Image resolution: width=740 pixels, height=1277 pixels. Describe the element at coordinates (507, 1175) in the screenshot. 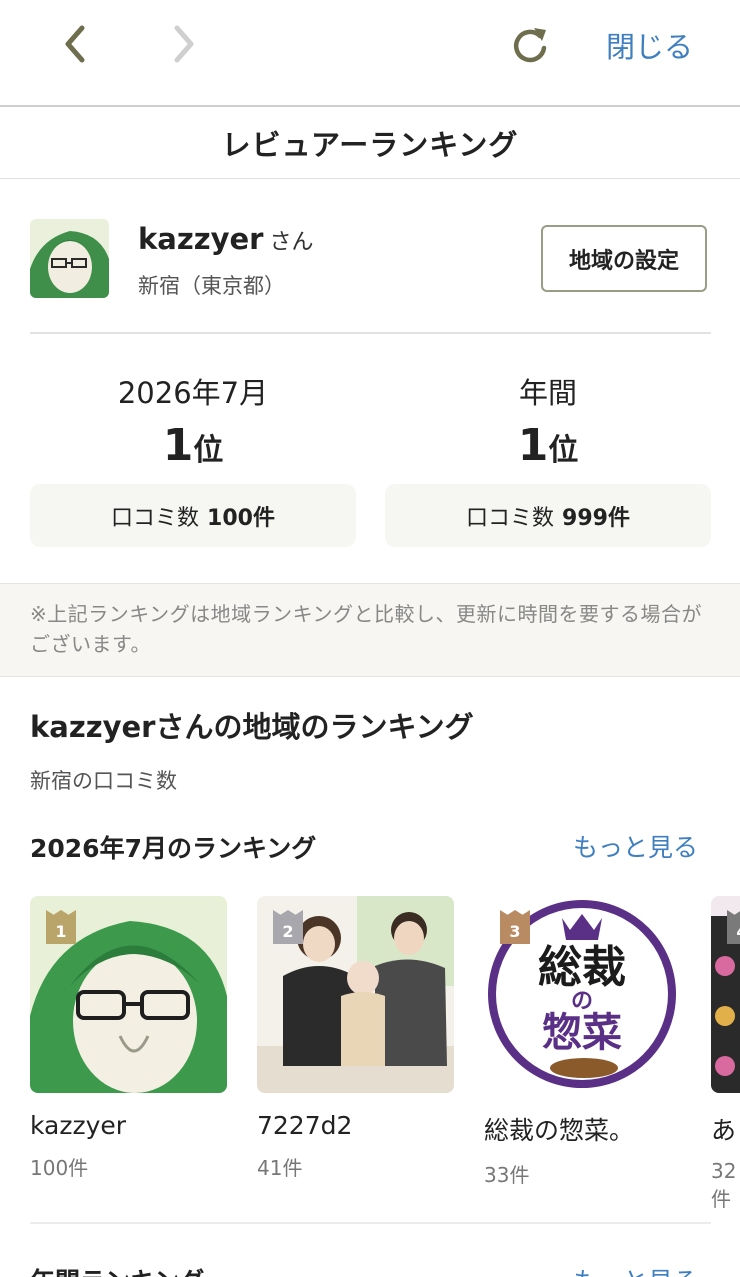

I see `card-count: 33件` at that location.